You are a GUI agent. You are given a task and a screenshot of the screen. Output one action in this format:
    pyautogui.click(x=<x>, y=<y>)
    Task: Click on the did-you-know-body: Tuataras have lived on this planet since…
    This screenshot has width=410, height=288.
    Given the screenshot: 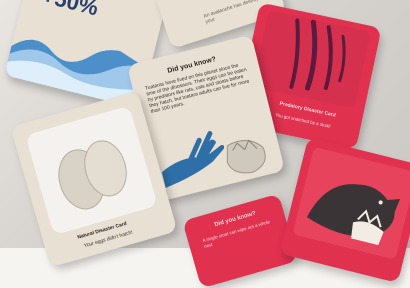 What is the action you would take?
    pyautogui.click(x=197, y=89)
    